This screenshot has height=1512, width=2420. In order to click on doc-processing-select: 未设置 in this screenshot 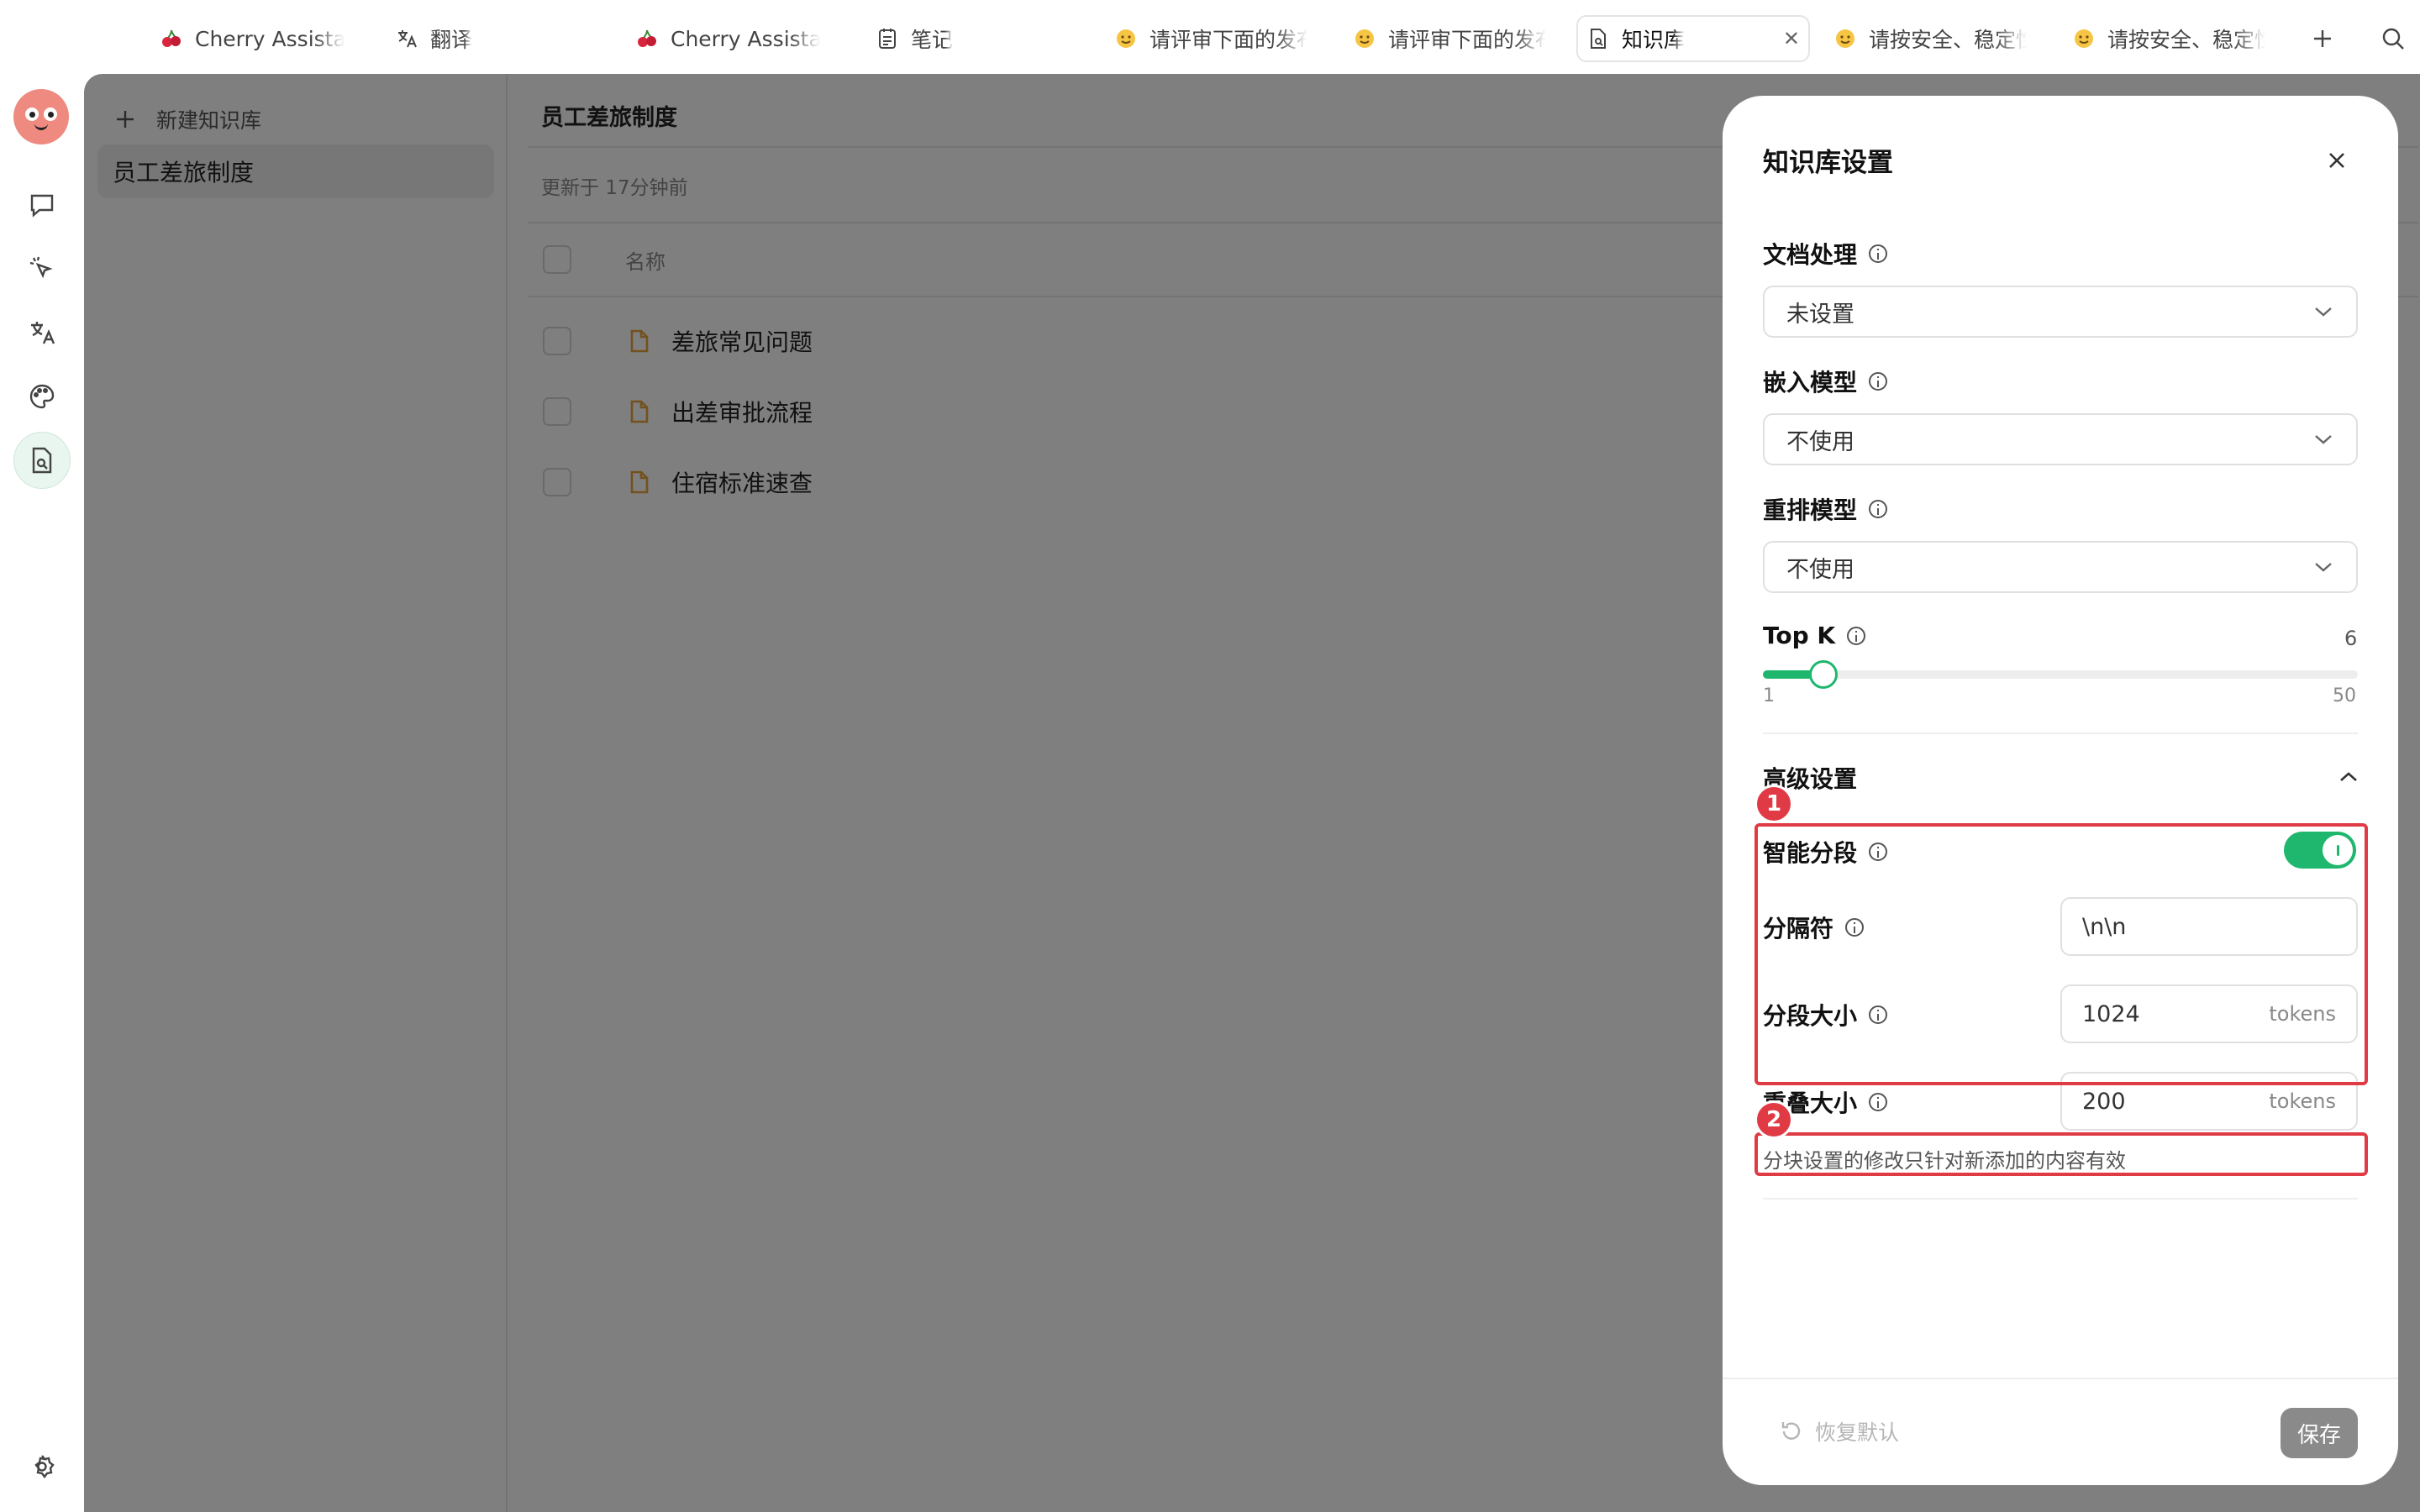, I will do `click(2060, 312)`.